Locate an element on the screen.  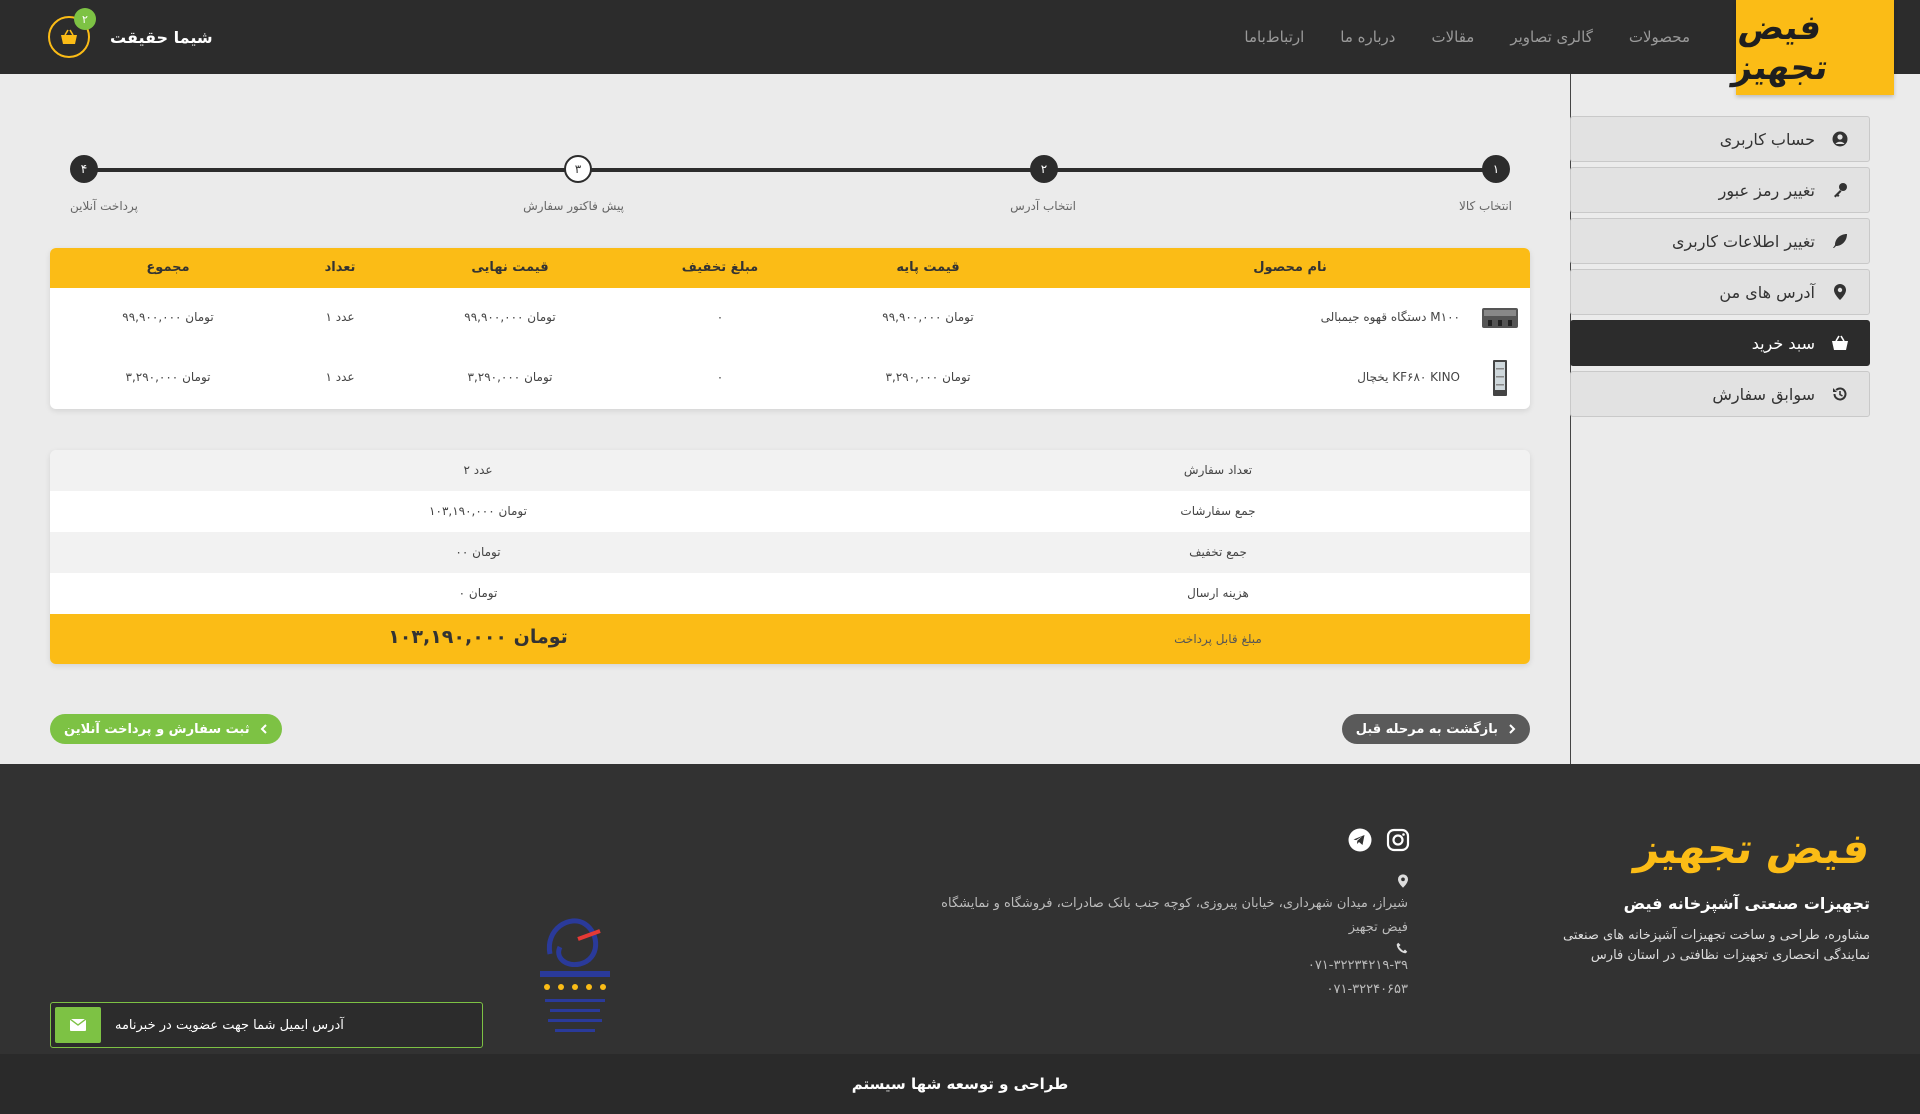
summary-label: جمع سفارشات is located at coordinates (1218, 511).